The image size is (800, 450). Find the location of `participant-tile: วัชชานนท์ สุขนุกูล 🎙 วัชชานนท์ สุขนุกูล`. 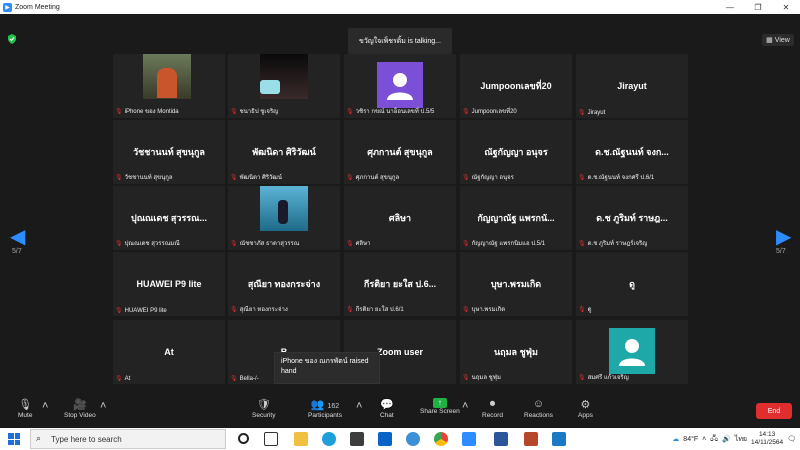

participant-tile: วัชชานนท์ สุขนุกูล 🎙 วัชชานนท์ สุขนุกูล is located at coordinates (169, 152).